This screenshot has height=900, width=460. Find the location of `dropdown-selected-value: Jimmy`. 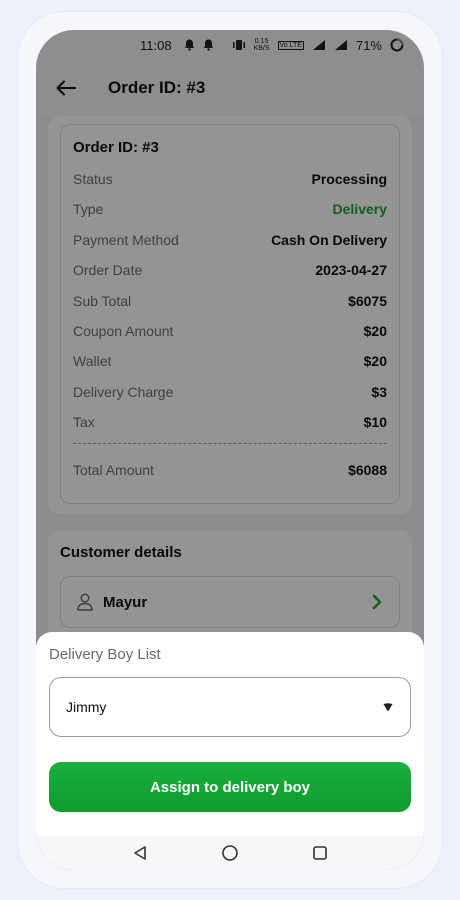

dropdown-selected-value: Jimmy is located at coordinates (86, 707).